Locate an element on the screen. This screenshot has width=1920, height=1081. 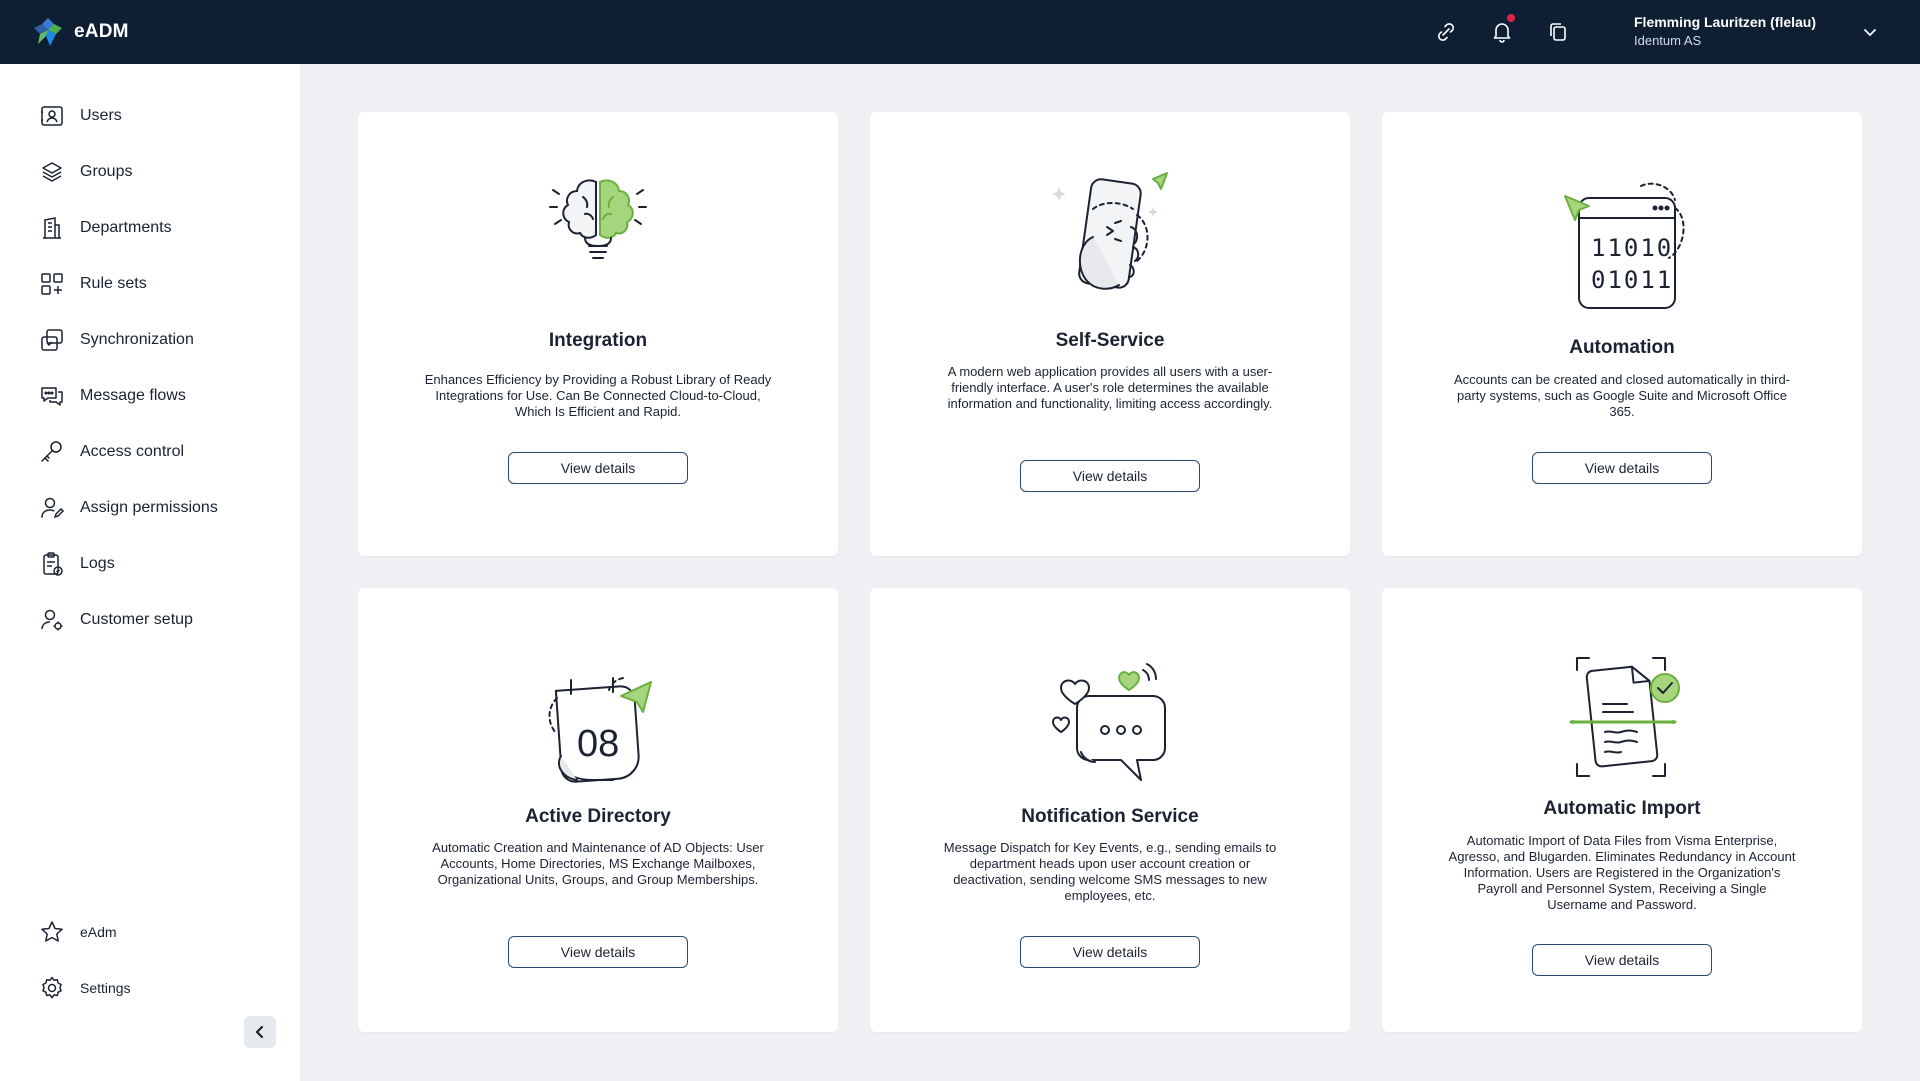
grid-icon is located at coordinates (52, 284).